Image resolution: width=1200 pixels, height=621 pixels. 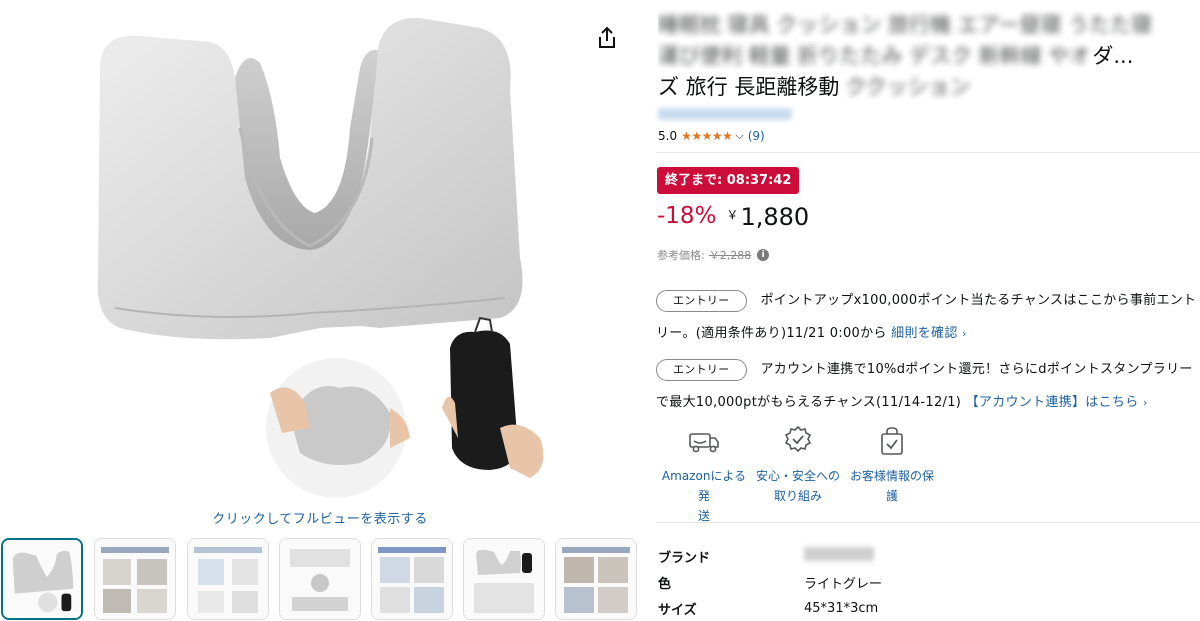 I want to click on feature-label: 取り組み, so click(x=797, y=496).